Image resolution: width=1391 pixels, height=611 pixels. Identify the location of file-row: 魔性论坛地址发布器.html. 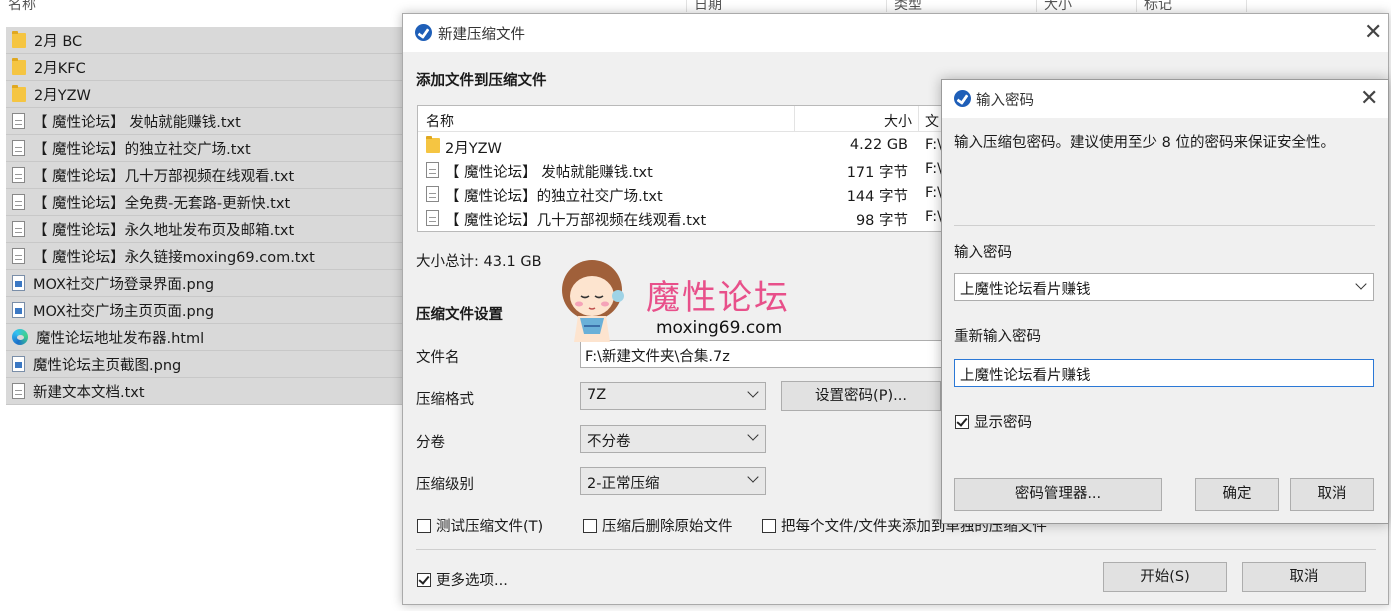
(206, 337).